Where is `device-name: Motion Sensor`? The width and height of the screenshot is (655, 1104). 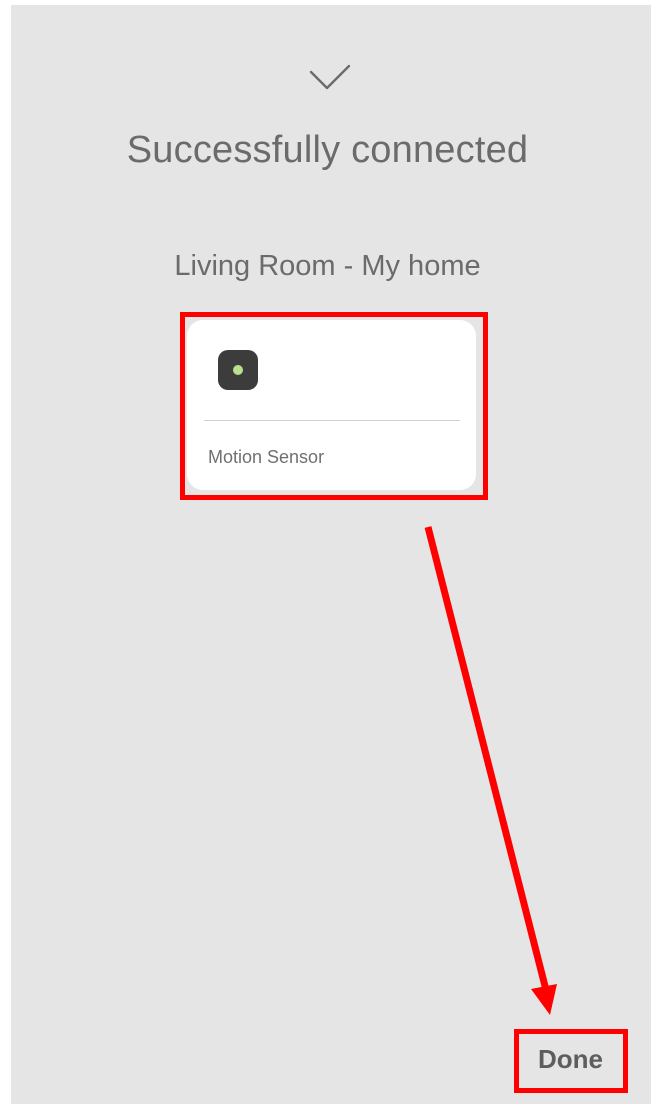 device-name: Motion Sensor is located at coordinates (266, 457).